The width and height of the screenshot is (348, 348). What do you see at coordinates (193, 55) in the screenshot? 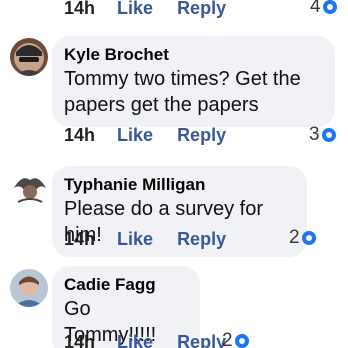
I see `comment-author: Kyle Brochet` at bounding box center [193, 55].